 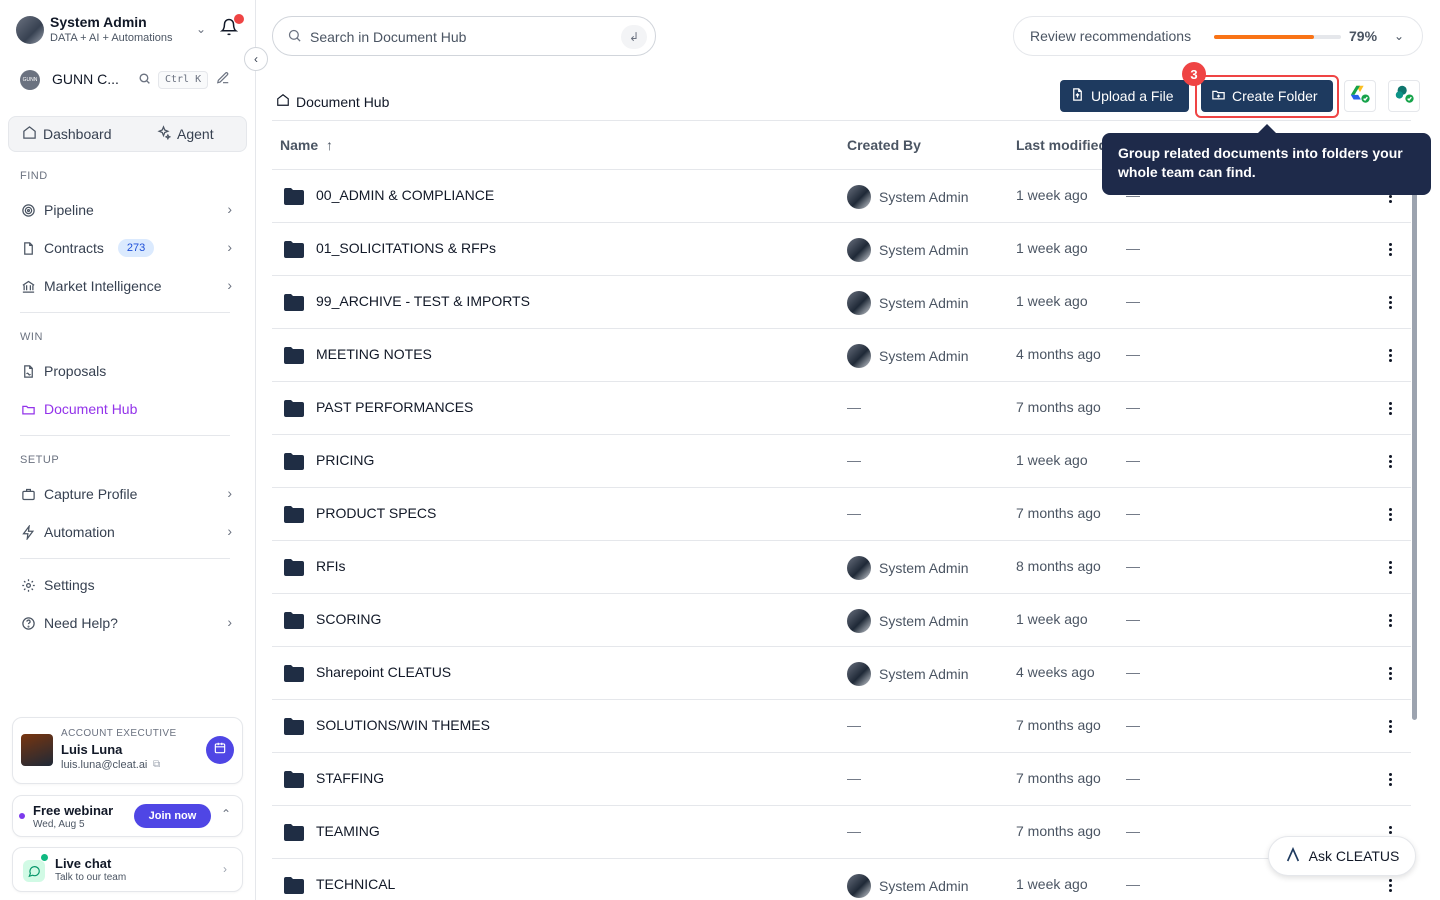 I want to click on upload-file-button: Upload a File, so click(x=1124, y=96).